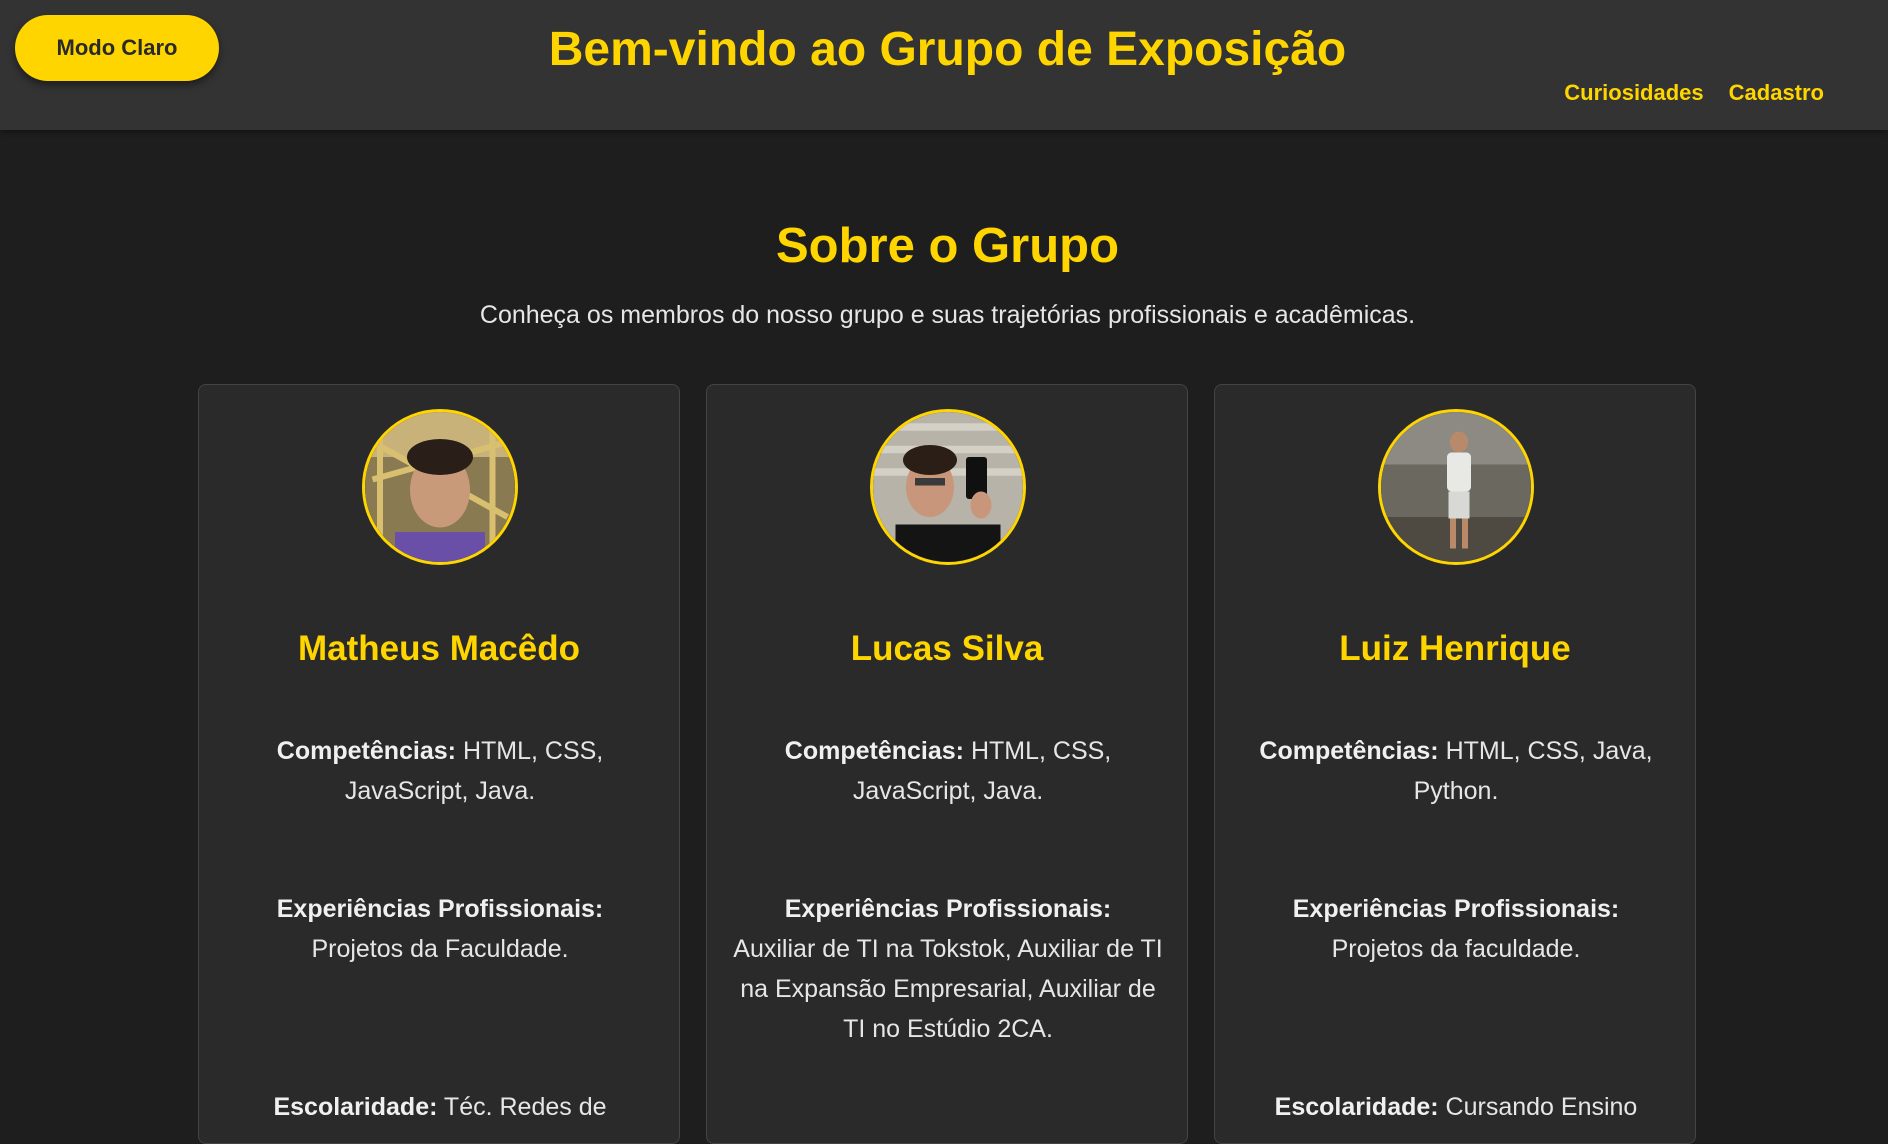 Image resolution: width=1888 pixels, height=1144 pixels. I want to click on section-title: Sobre o Grupo, so click(947, 246).